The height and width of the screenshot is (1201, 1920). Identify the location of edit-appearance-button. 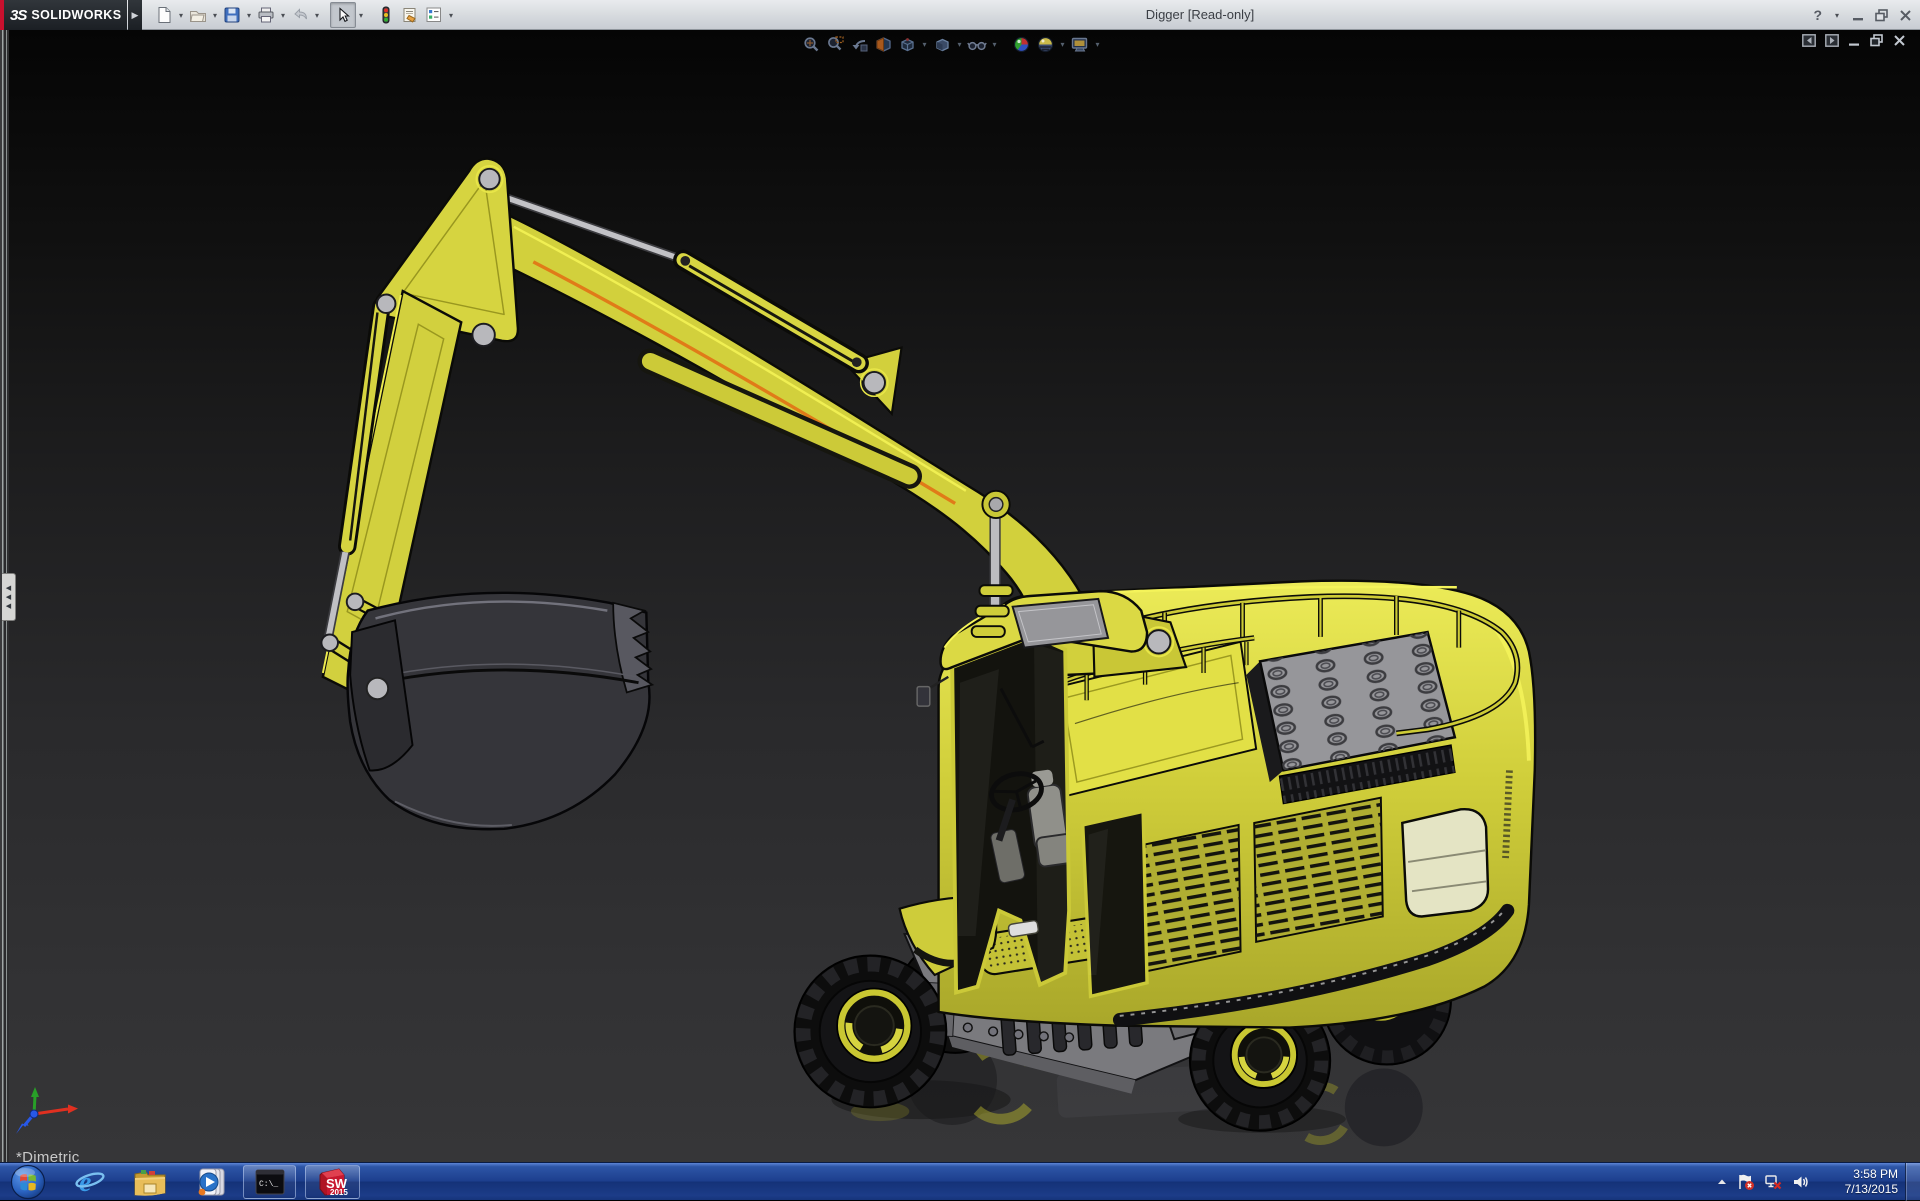
(1021, 44).